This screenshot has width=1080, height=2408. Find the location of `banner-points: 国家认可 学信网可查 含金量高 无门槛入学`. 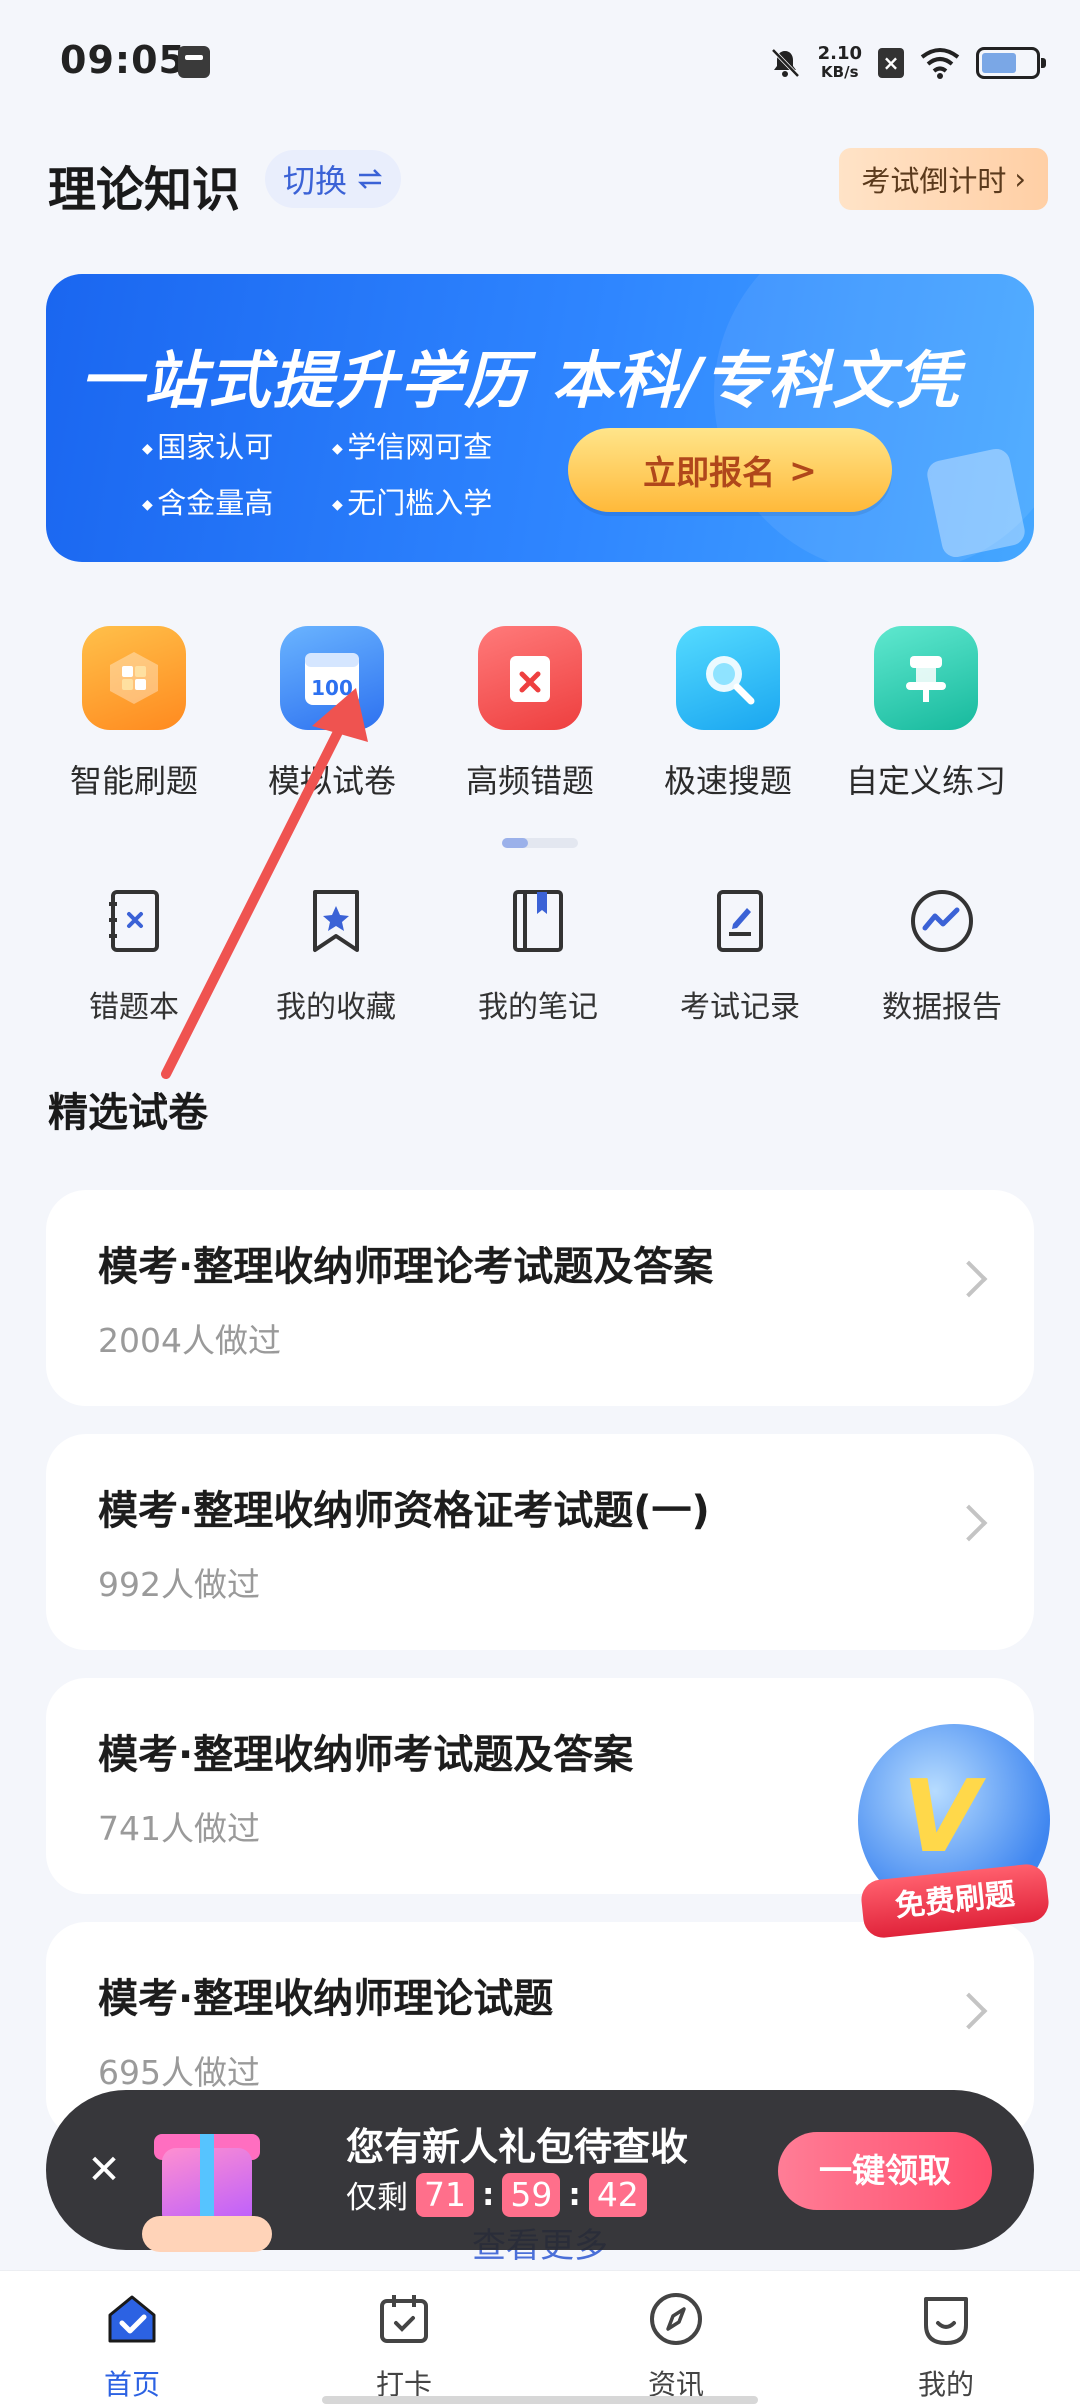

banner-points: 国家认可 学信网可查 含金量高 无门槛入学 is located at coordinates (337, 473).